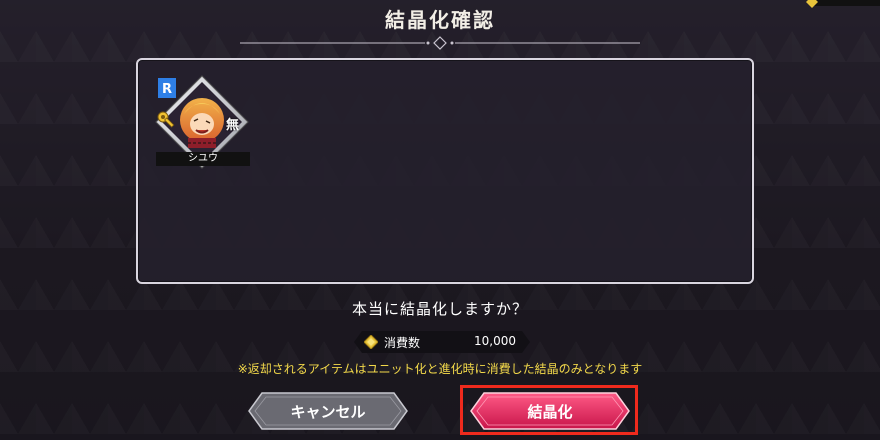 Image resolution: width=880 pixels, height=440 pixels. I want to click on cost-value: 10,000, so click(495, 341).